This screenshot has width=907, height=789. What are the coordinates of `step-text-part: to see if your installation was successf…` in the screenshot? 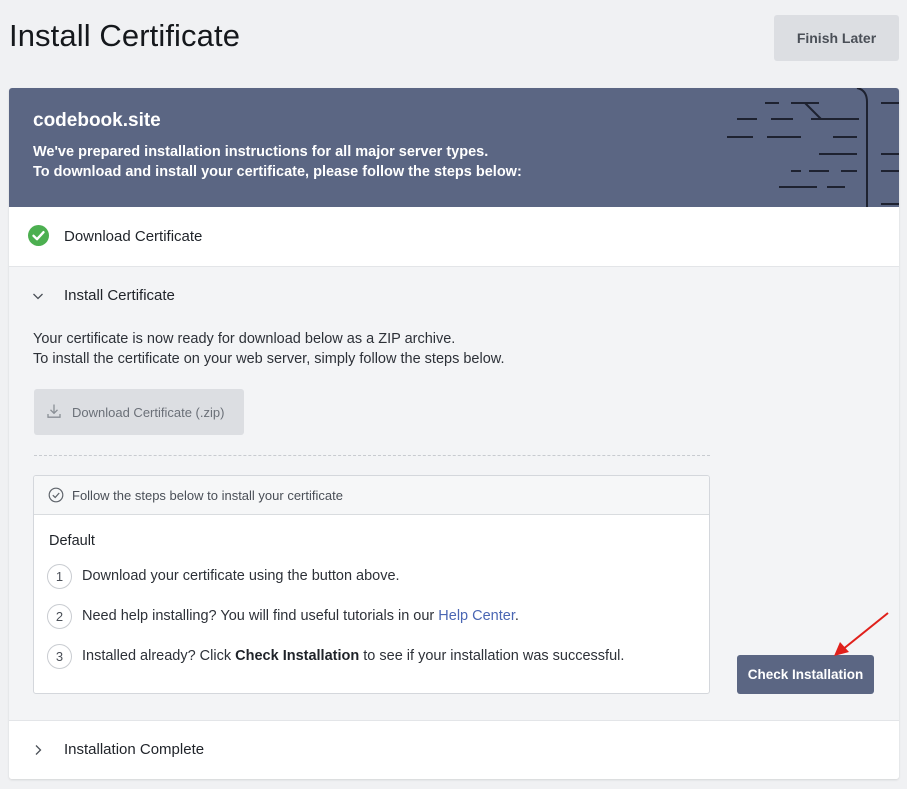 It's located at (492, 656).